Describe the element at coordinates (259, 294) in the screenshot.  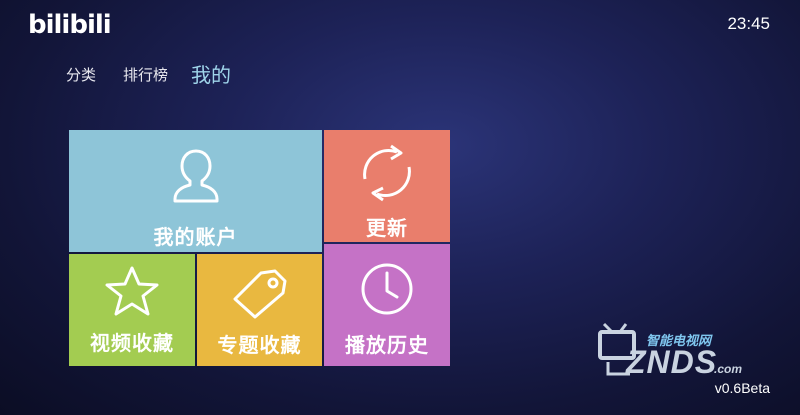
I see `tag-icon` at that location.